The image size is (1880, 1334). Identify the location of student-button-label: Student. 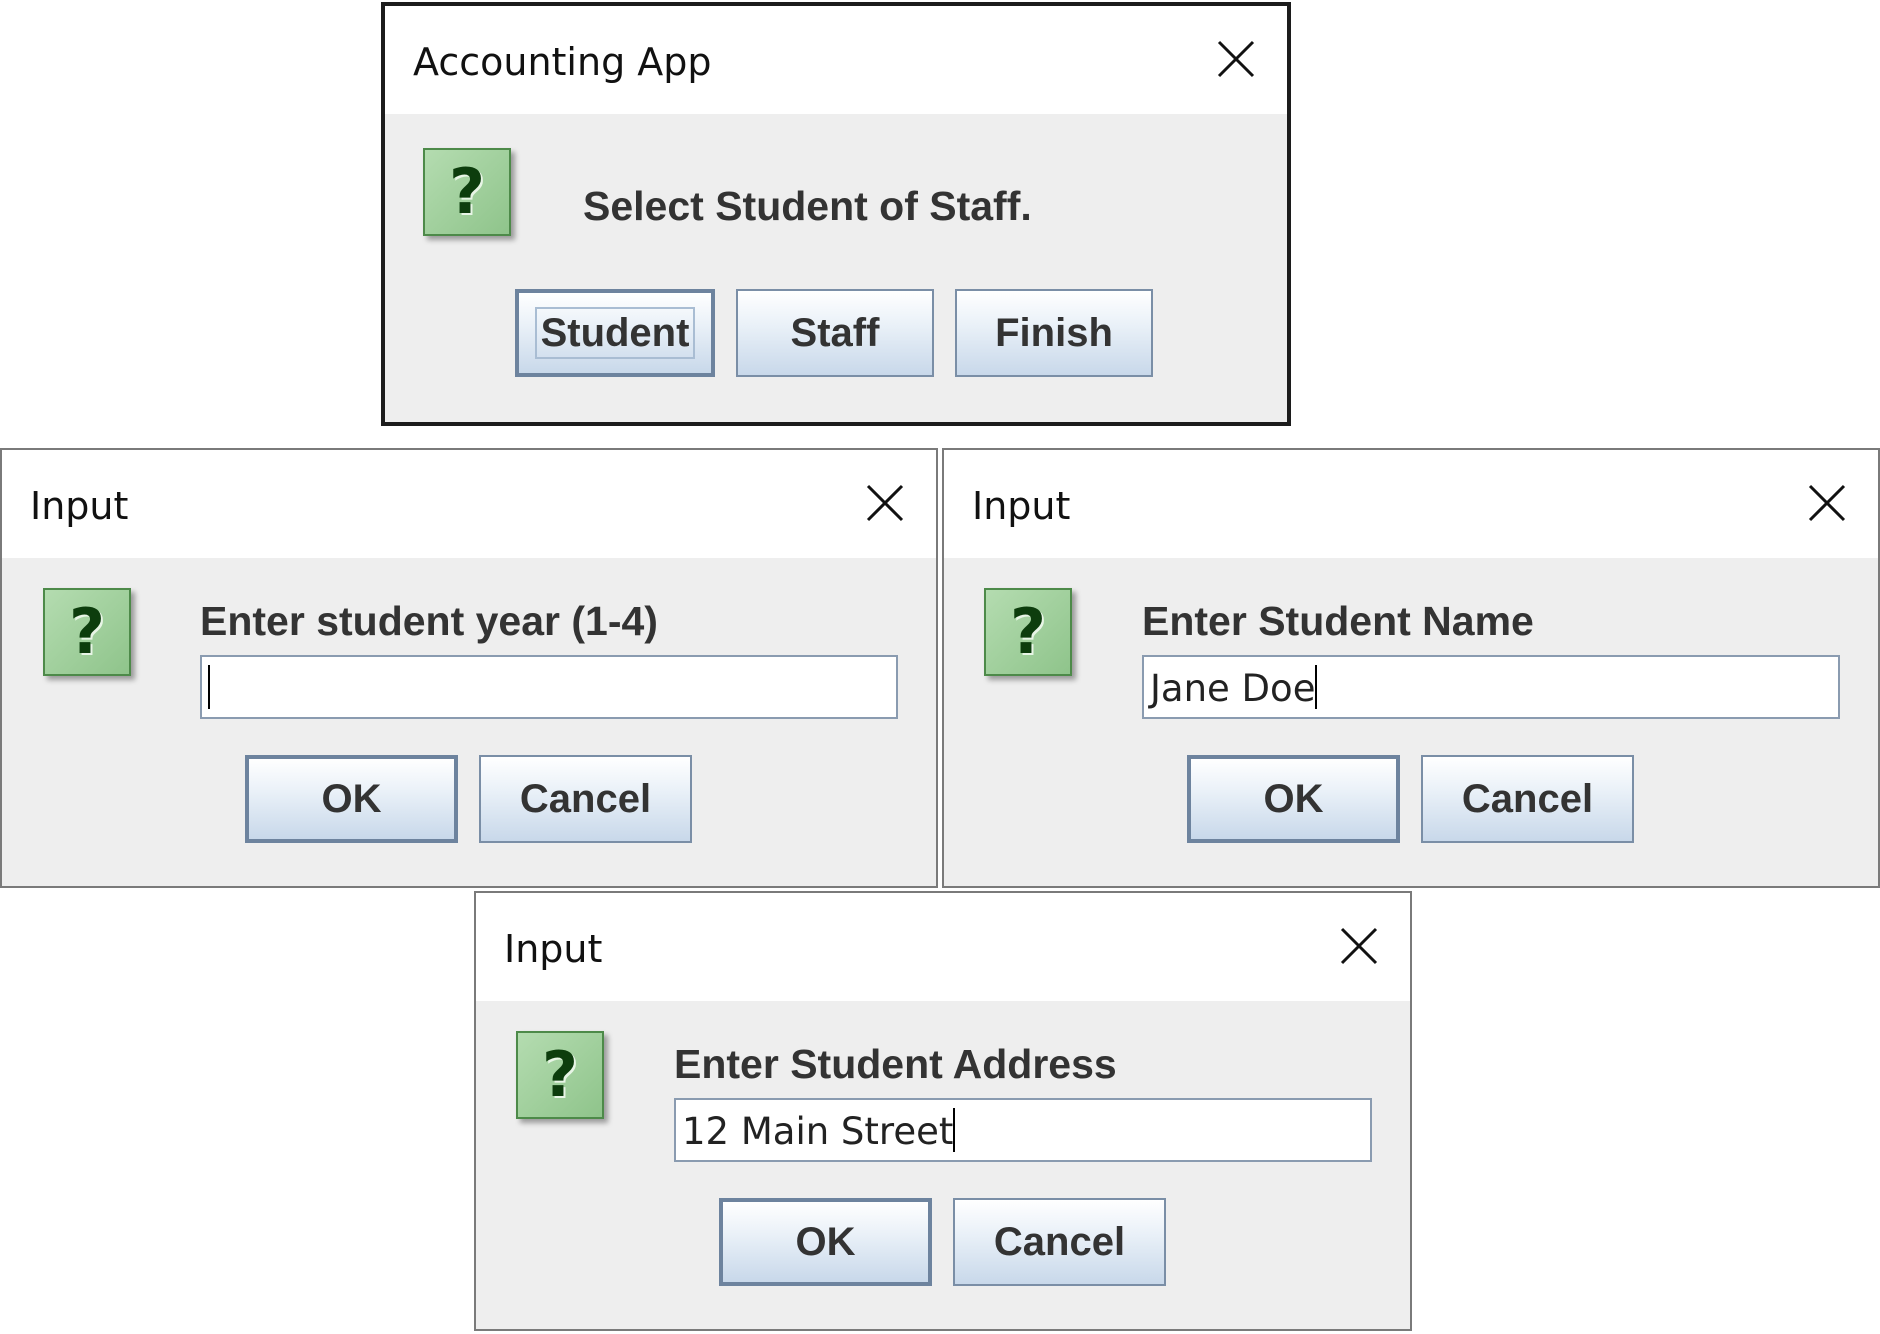
(615, 333).